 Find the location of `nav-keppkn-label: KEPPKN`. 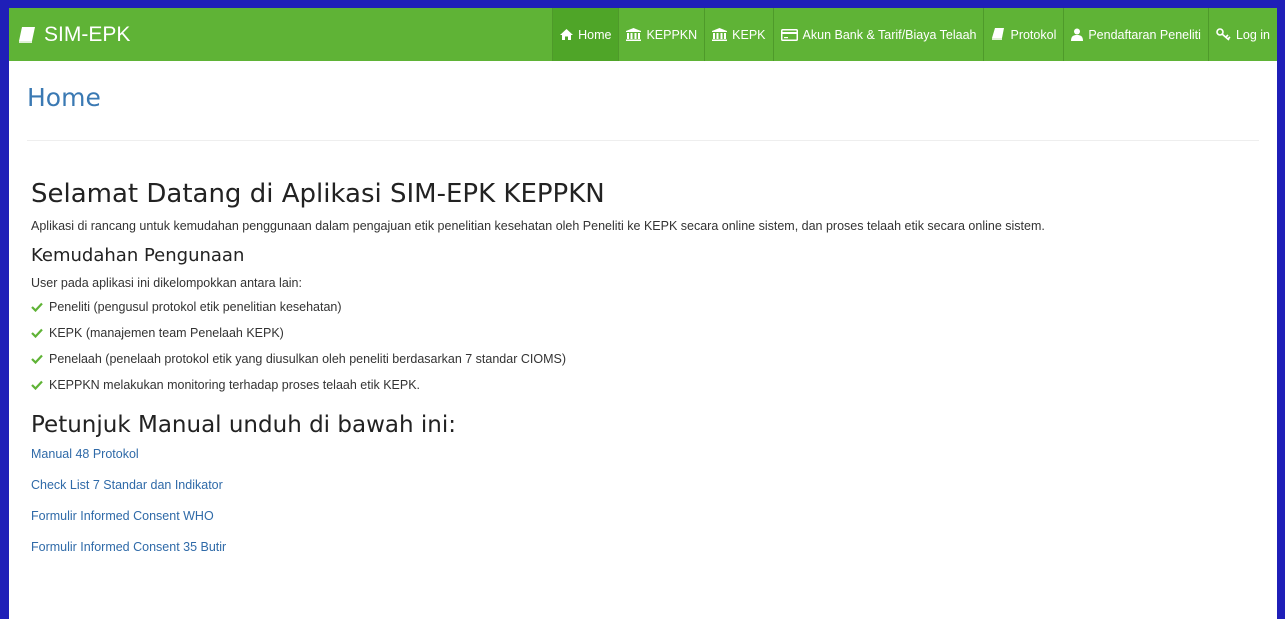

nav-keppkn-label: KEPPKN is located at coordinates (672, 34).